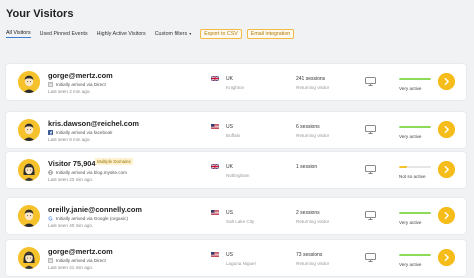 This screenshot has width=474, height=278. Describe the element at coordinates (50, 218) in the screenshot. I see `google-icon` at that location.